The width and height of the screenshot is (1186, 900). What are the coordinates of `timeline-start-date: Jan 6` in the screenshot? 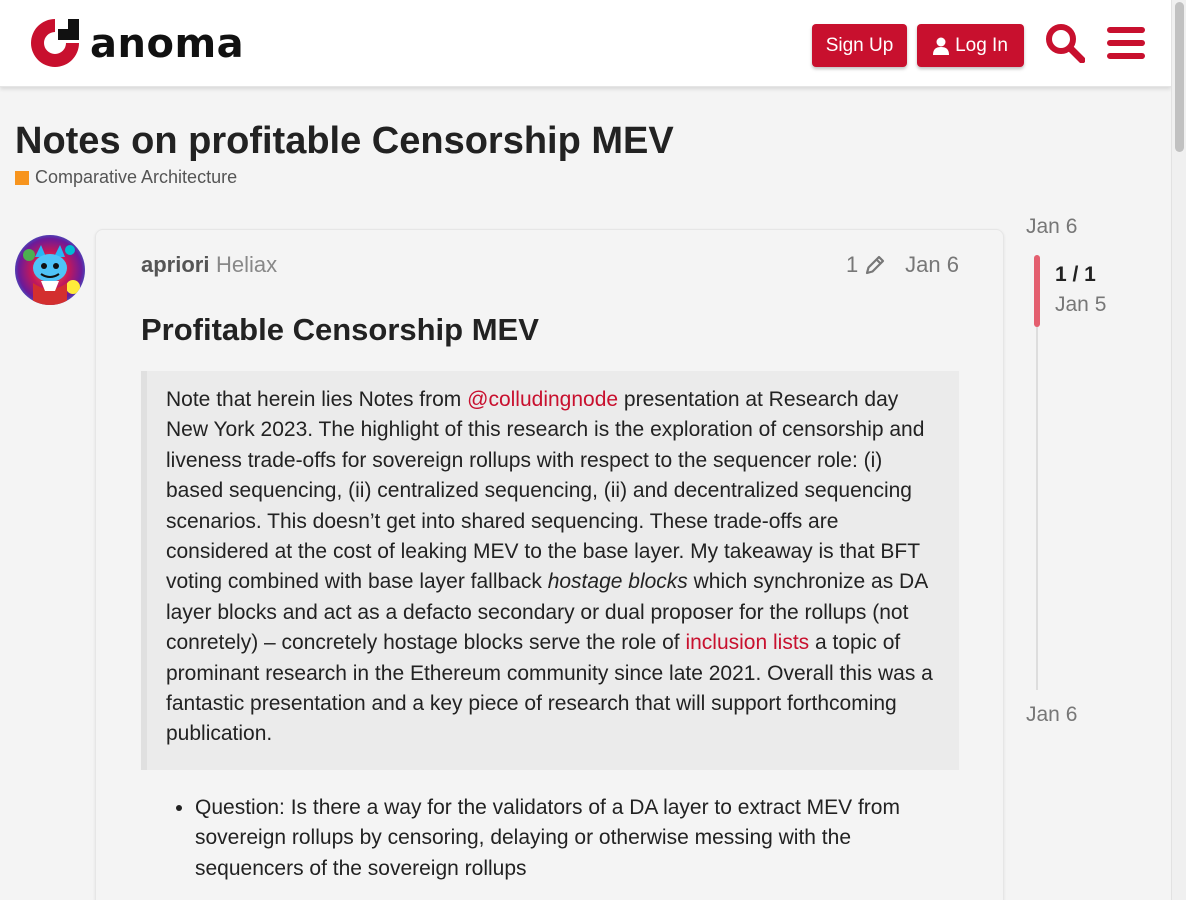 It's located at (1051, 227).